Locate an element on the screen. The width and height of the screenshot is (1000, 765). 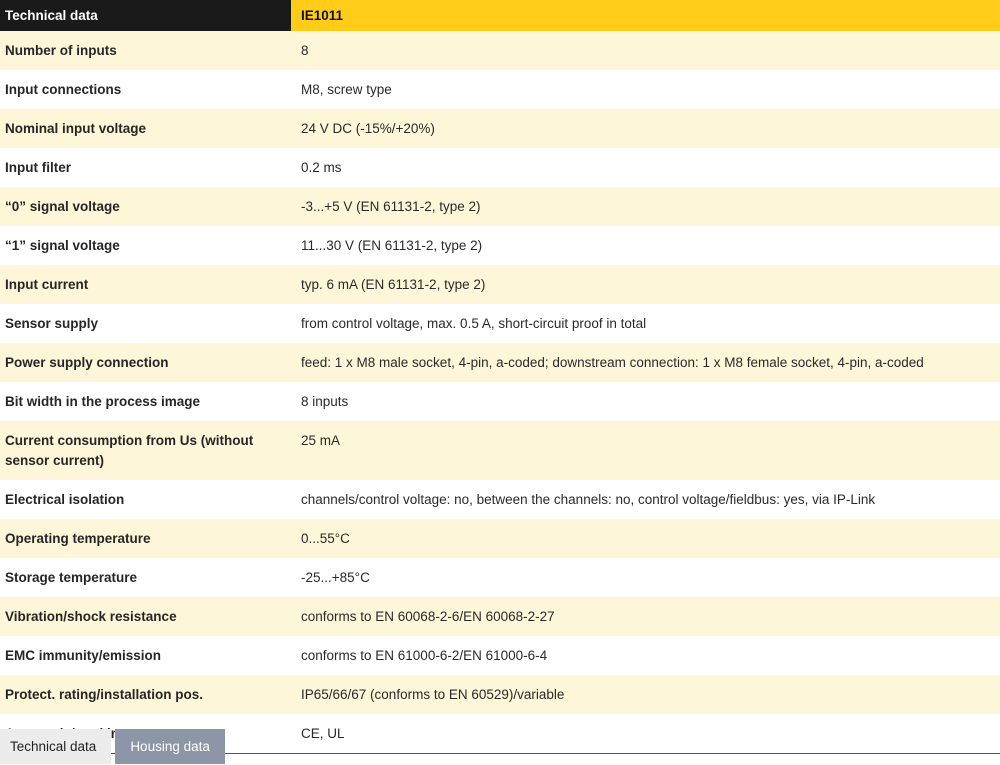
table-header-row: Technical data IE1011 is located at coordinates (500, 15).